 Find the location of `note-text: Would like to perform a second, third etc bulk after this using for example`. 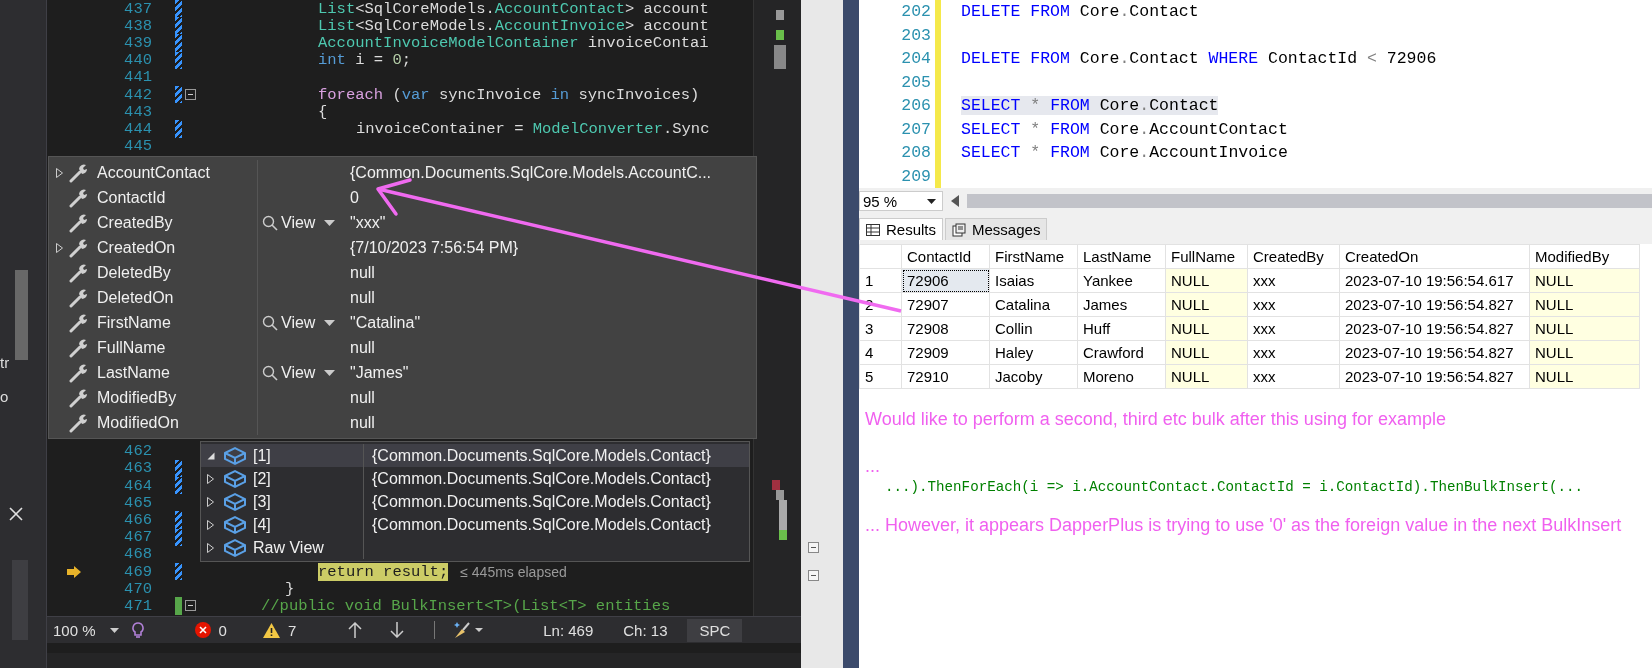

note-text: Would like to perform a second, third etc bulk after this using for example is located at coordinates (1156, 419).